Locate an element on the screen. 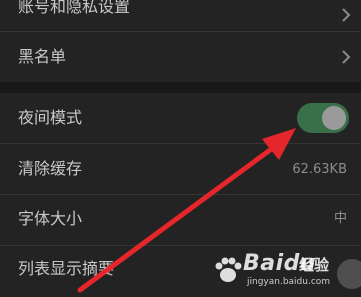 The image size is (361, 297). watermark-url: jingyan.baidu.com is located at coordinates (289, 282).